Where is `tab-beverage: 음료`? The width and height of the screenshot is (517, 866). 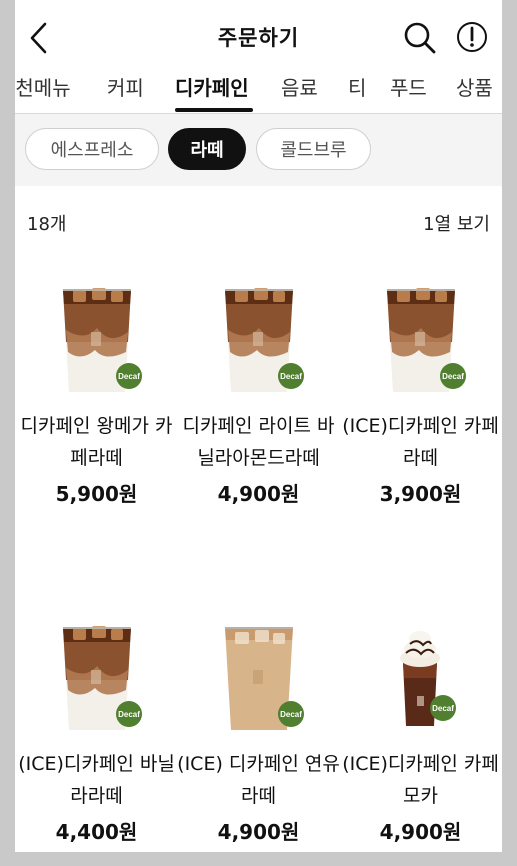
tab-beverage: 음료 is located at coordinates (299, 86).